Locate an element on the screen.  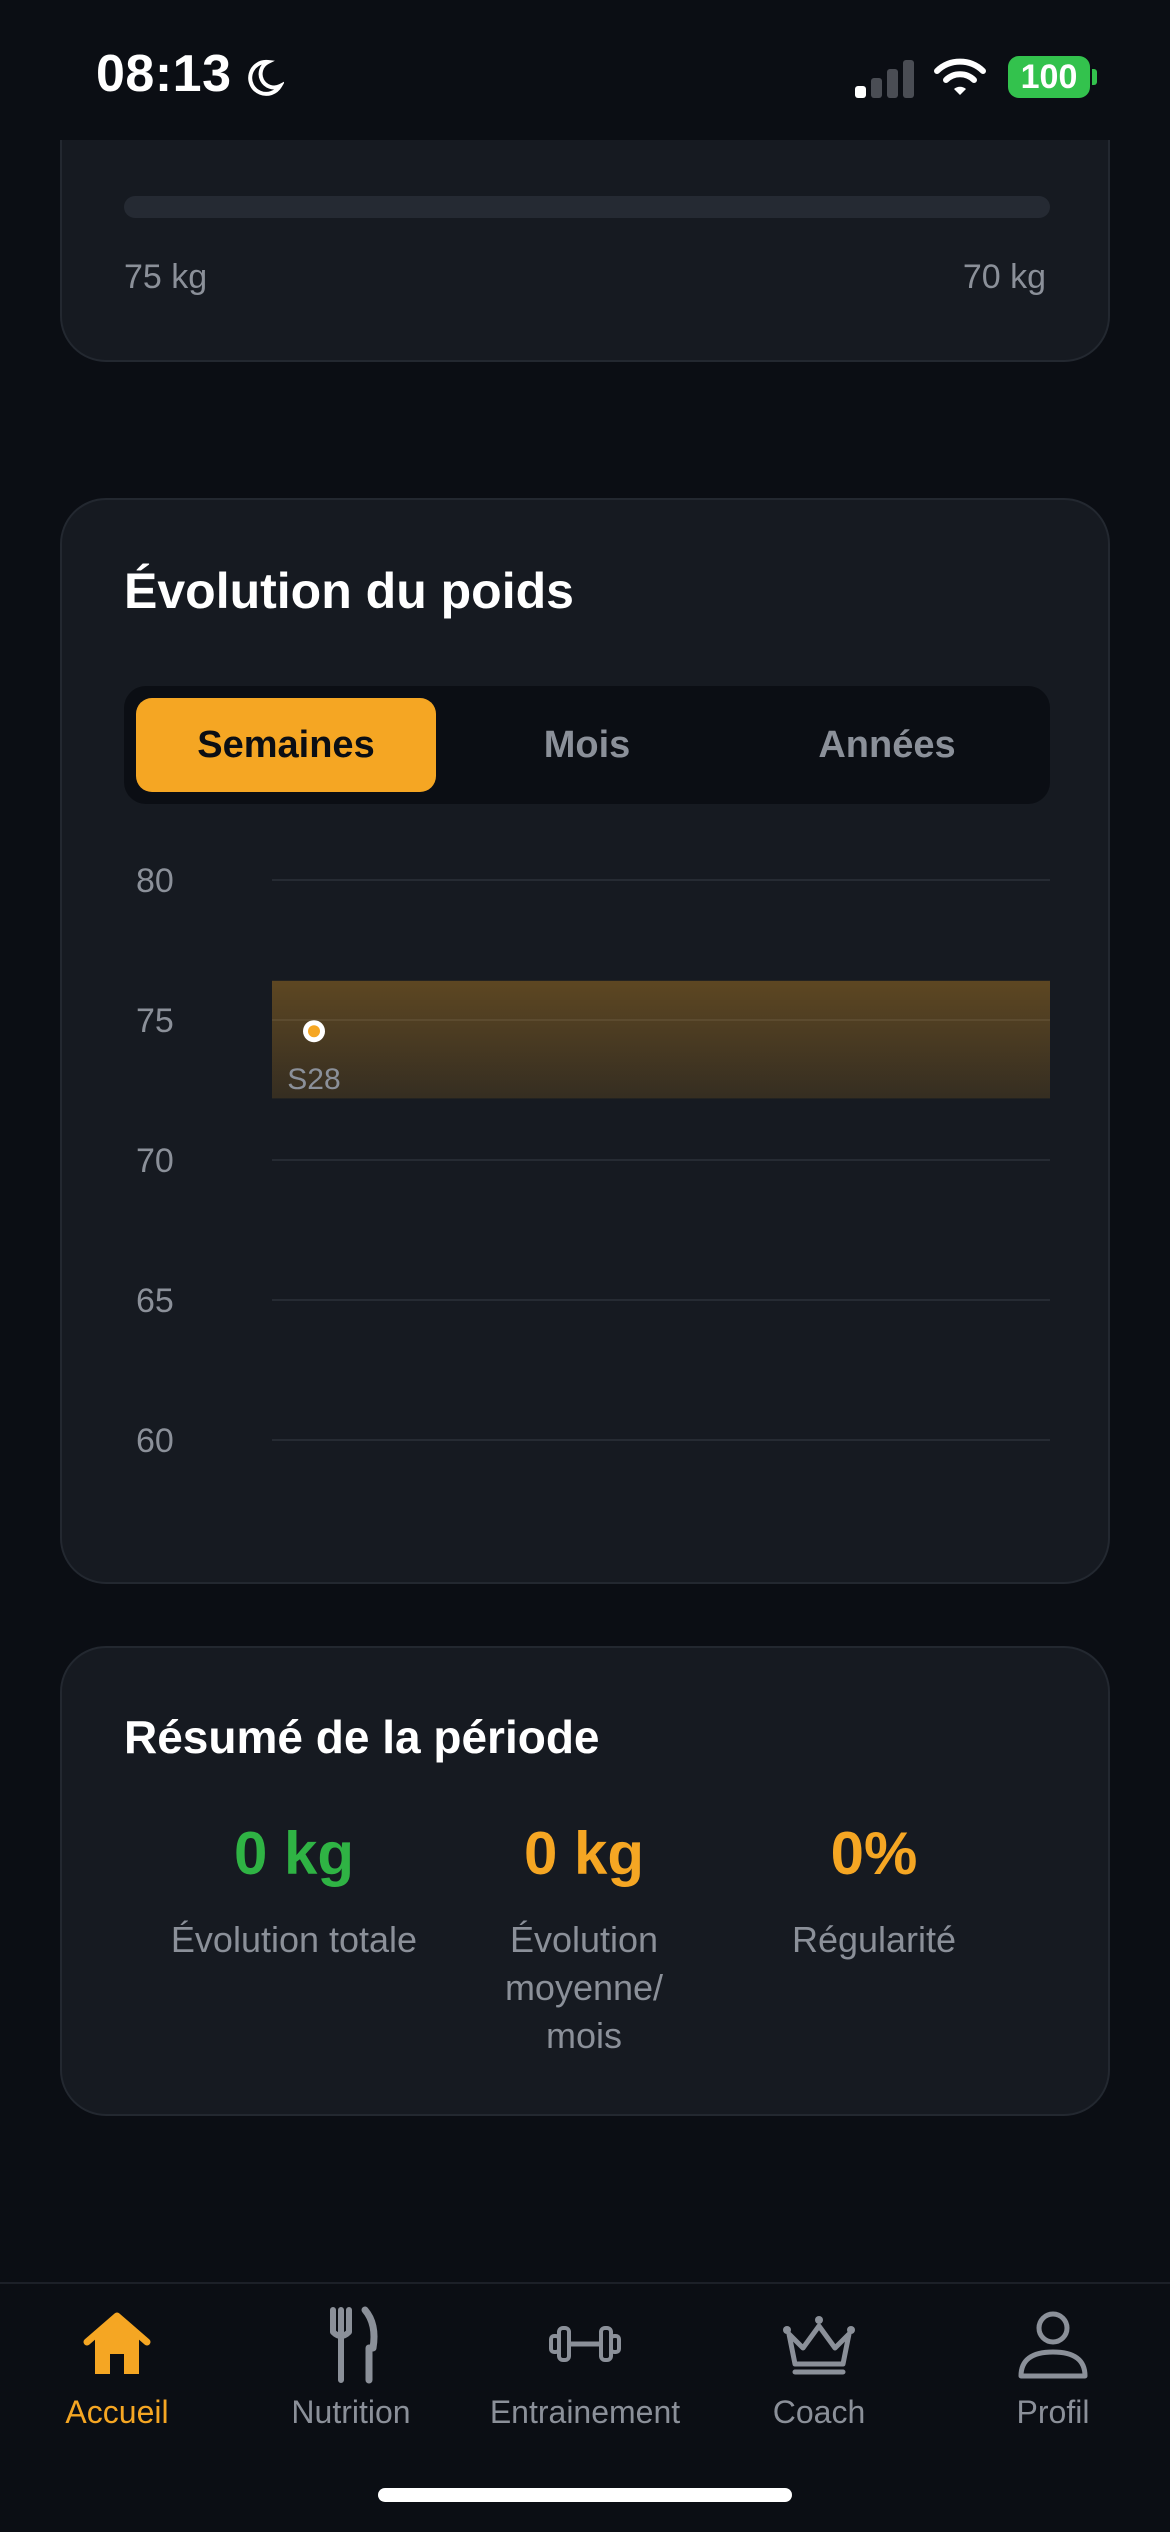
battery-tip is located at coordinates (1094, 77).